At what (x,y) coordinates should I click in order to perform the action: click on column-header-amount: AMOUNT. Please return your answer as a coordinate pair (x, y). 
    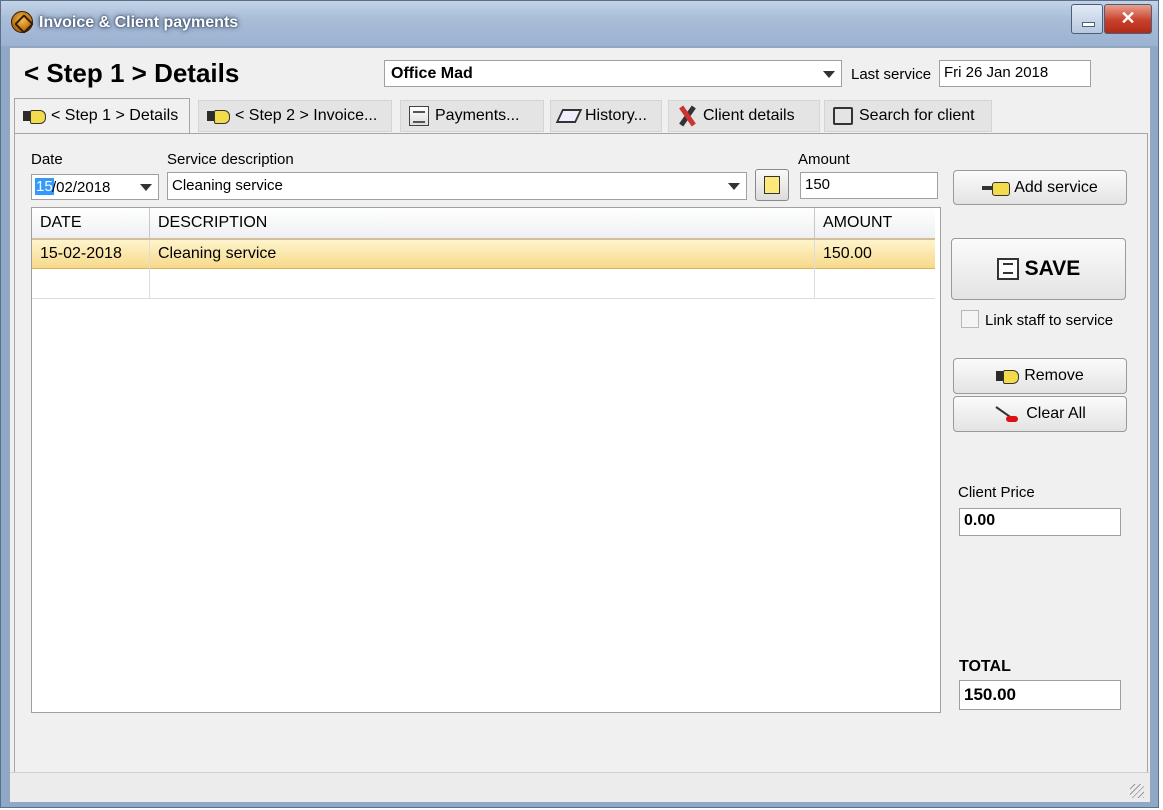
    Looking at the image, I should click on (875, 223).